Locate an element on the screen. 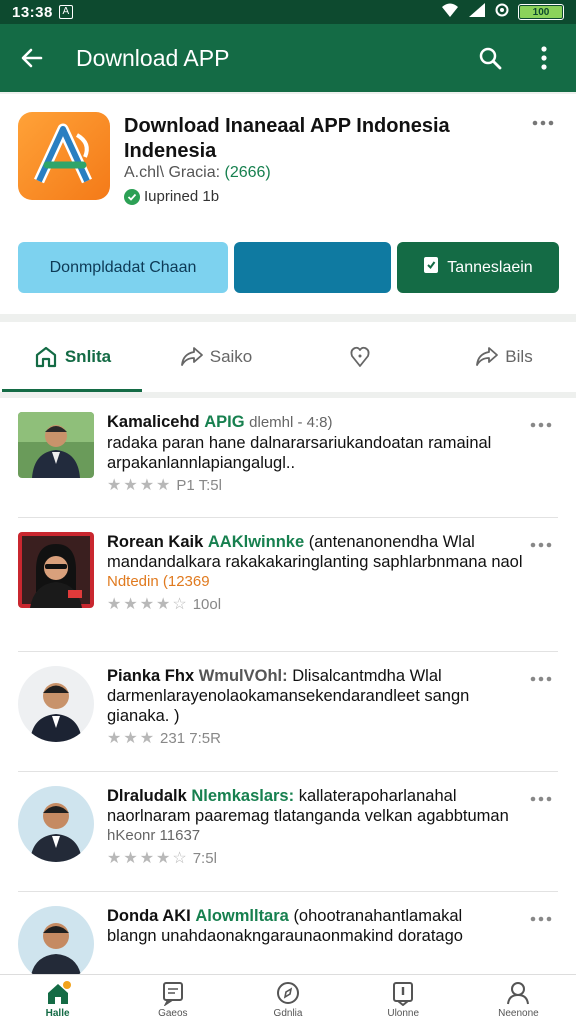 The image size is (576, 1024). post-rating: ★★★★☆ 7:5l is located at coordinates (317, 859).